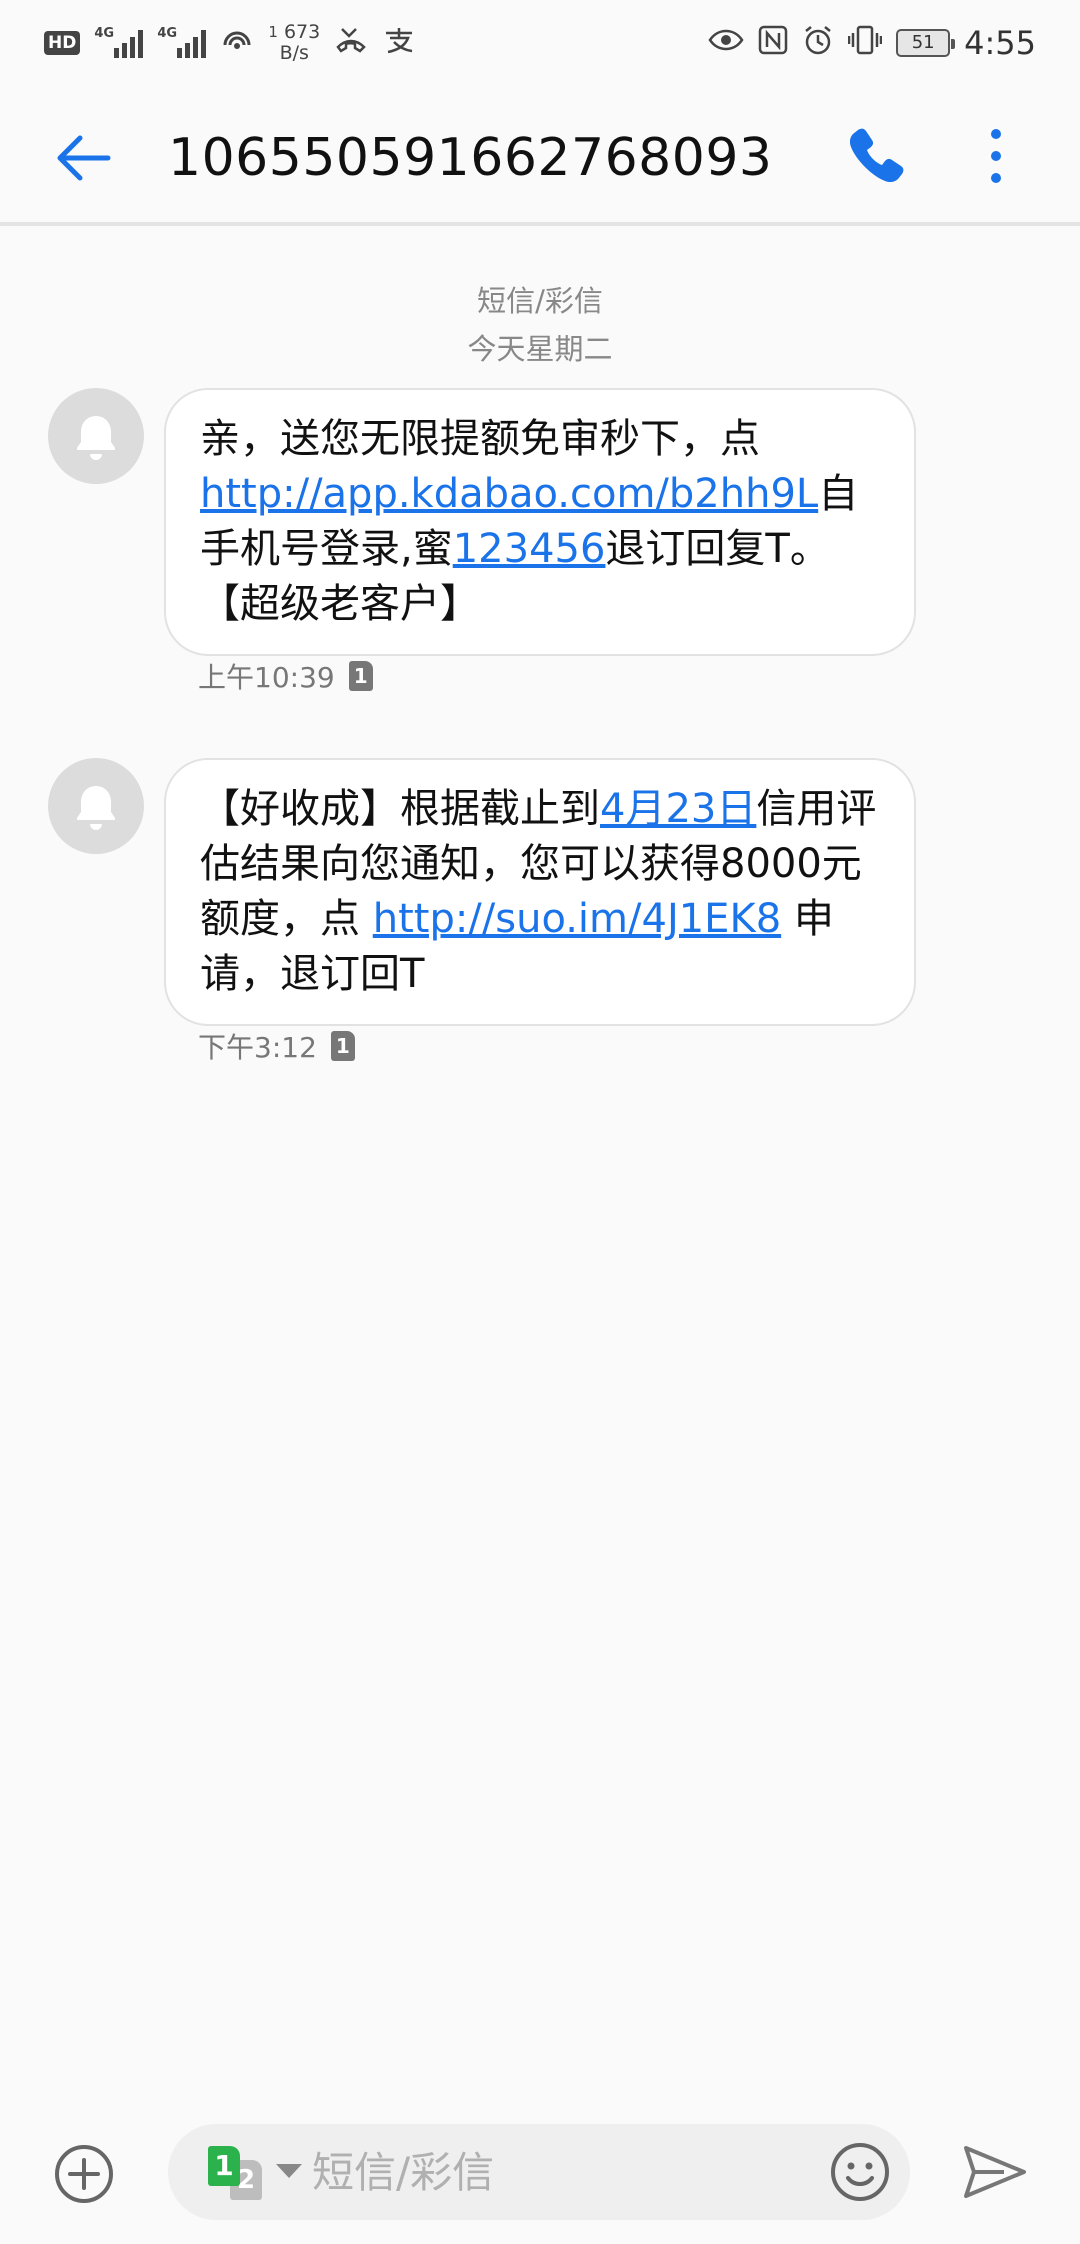 The width and height of the screenshot is (1080, 2244). What do you see at coordinates (273, 32) in the screenshot?
I see `network-speed-sup: 1` at bounding box center [273, 32].